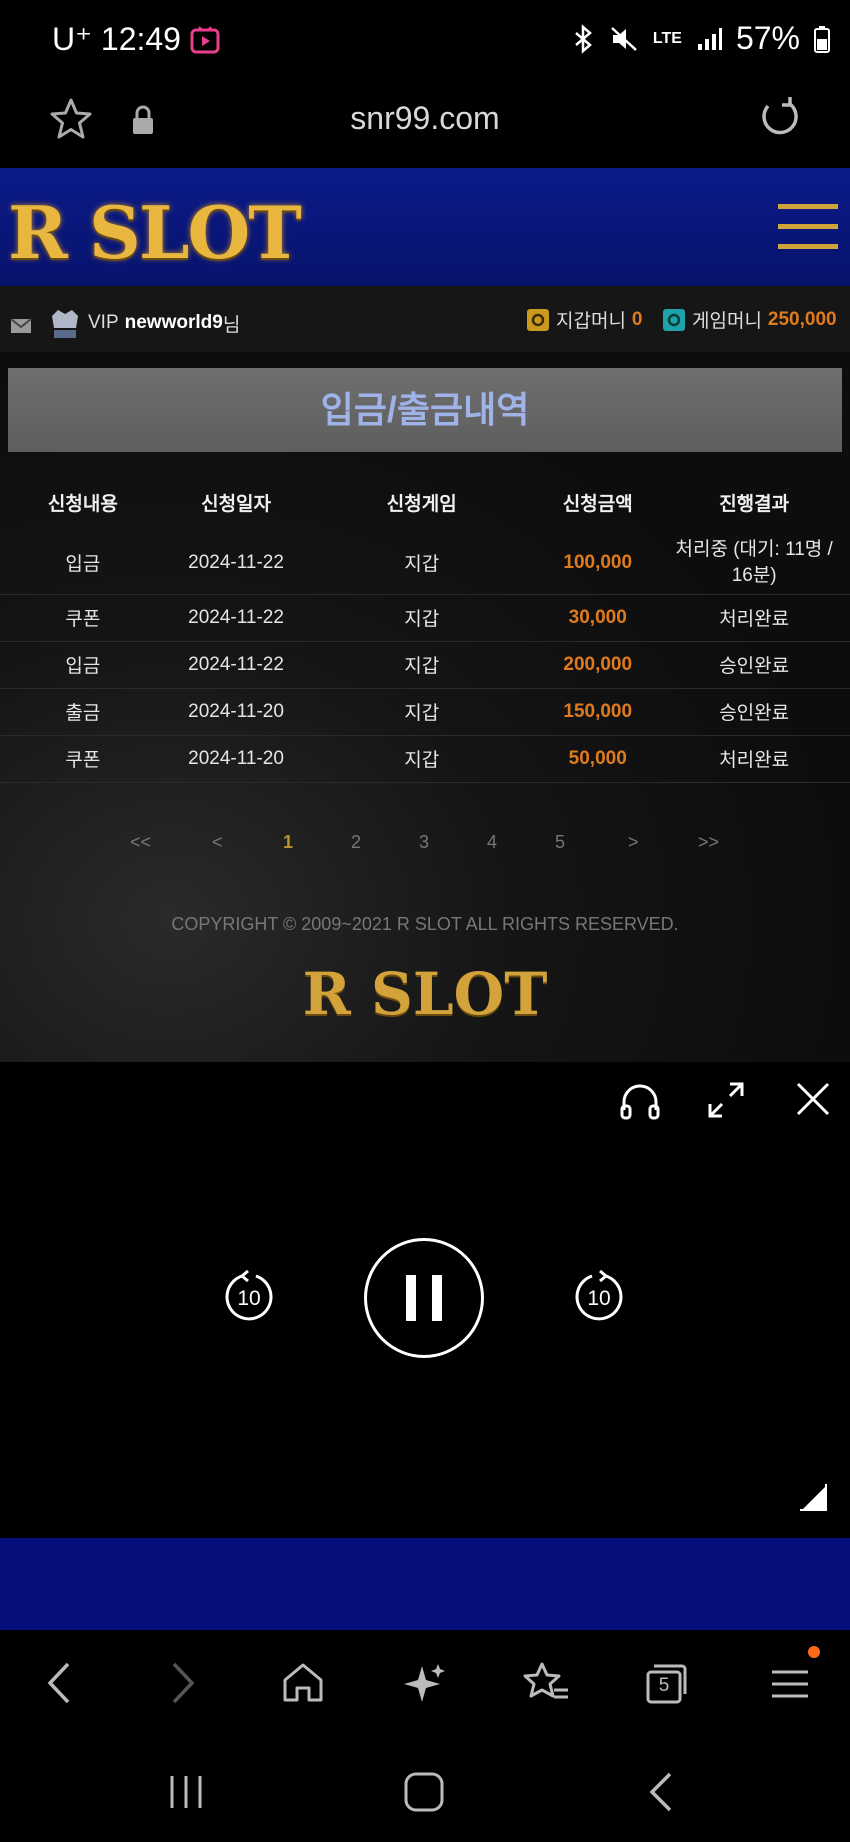  I want to click on wallet-money: 지갑머니 0, so click(584, 319).